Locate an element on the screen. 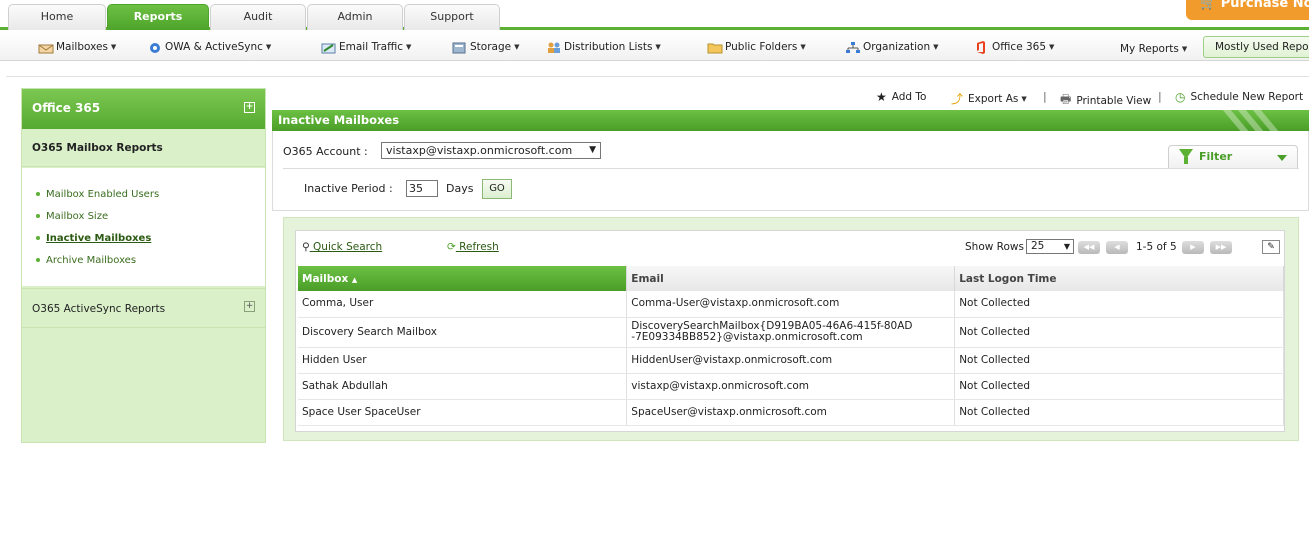  nav-office365: Office 365 ▼ is located at coordinates (1014, 47).